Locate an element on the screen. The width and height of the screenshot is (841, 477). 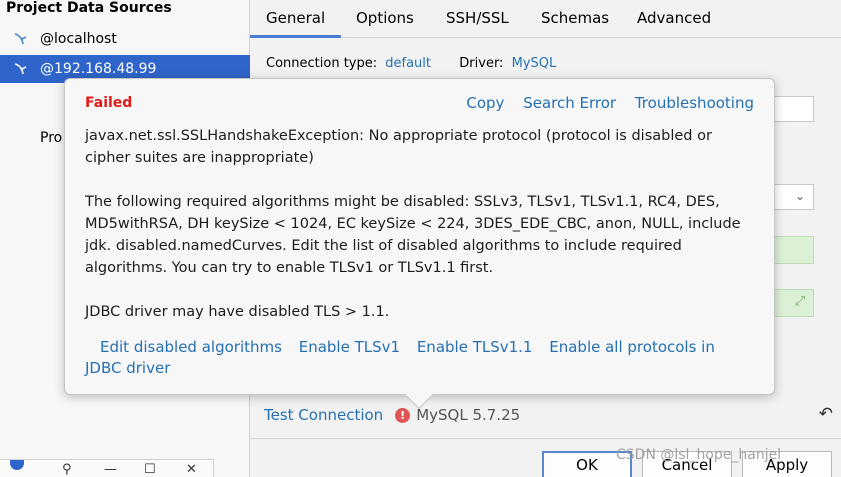
test-connection-row: Test Connection ! MySQL 5.7.25 is located at coordinates (392, 415).